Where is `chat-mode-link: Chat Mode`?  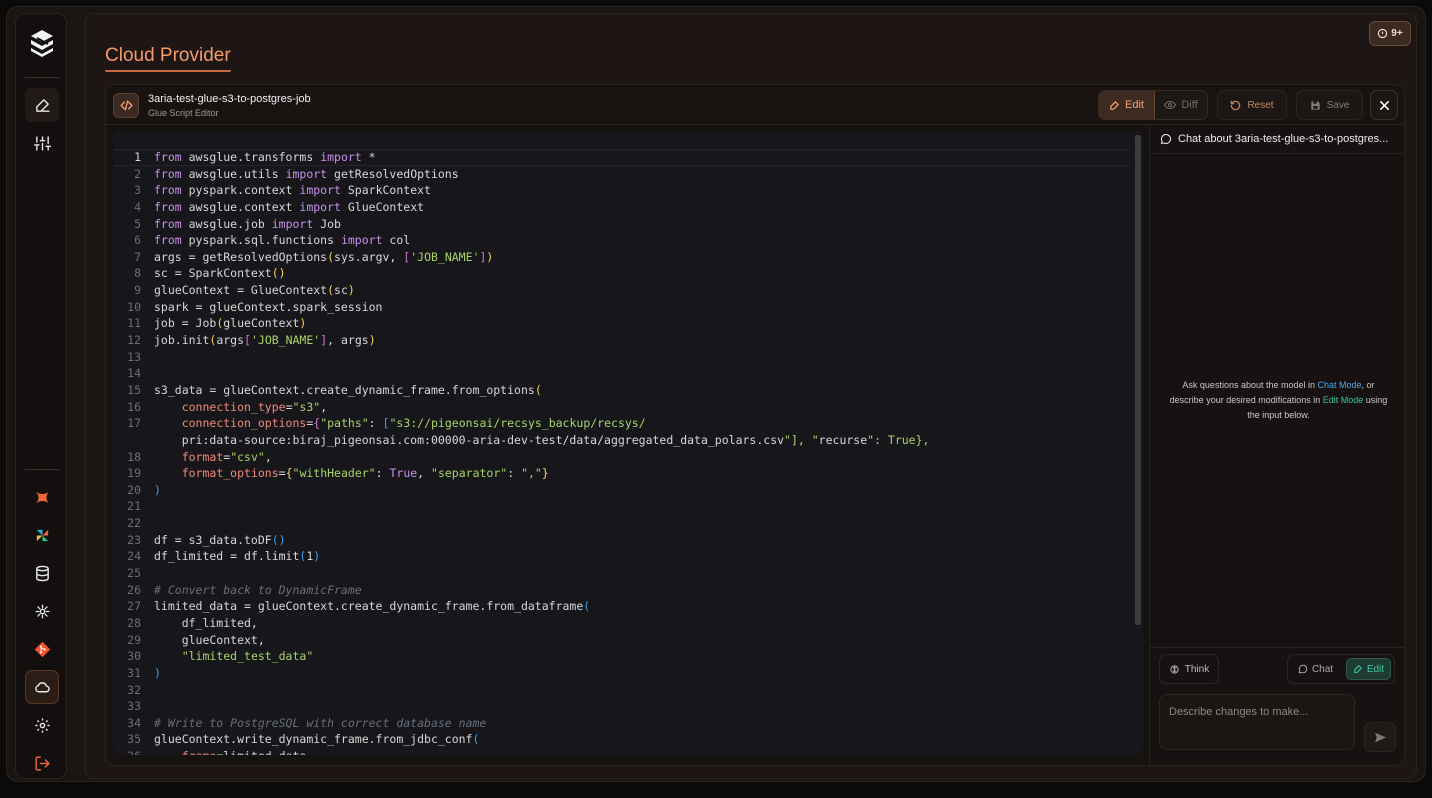 chat-mode-link: Chat Mode is located at coordinates (1340, 385).